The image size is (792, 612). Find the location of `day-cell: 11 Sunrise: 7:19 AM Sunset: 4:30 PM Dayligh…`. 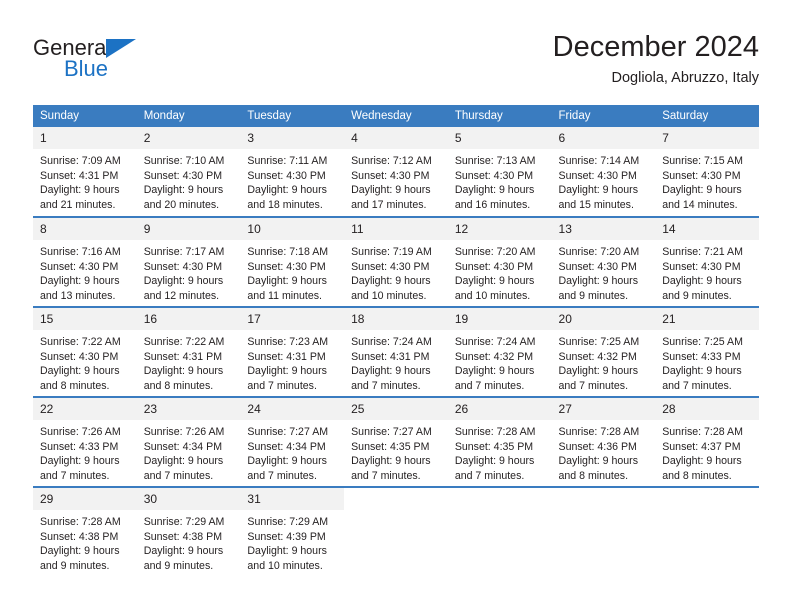

day-cell: 11 Sunrise: 7:19 AM Sunset: 4:30 PM Dayligh… is located at coordinates (396, 261).